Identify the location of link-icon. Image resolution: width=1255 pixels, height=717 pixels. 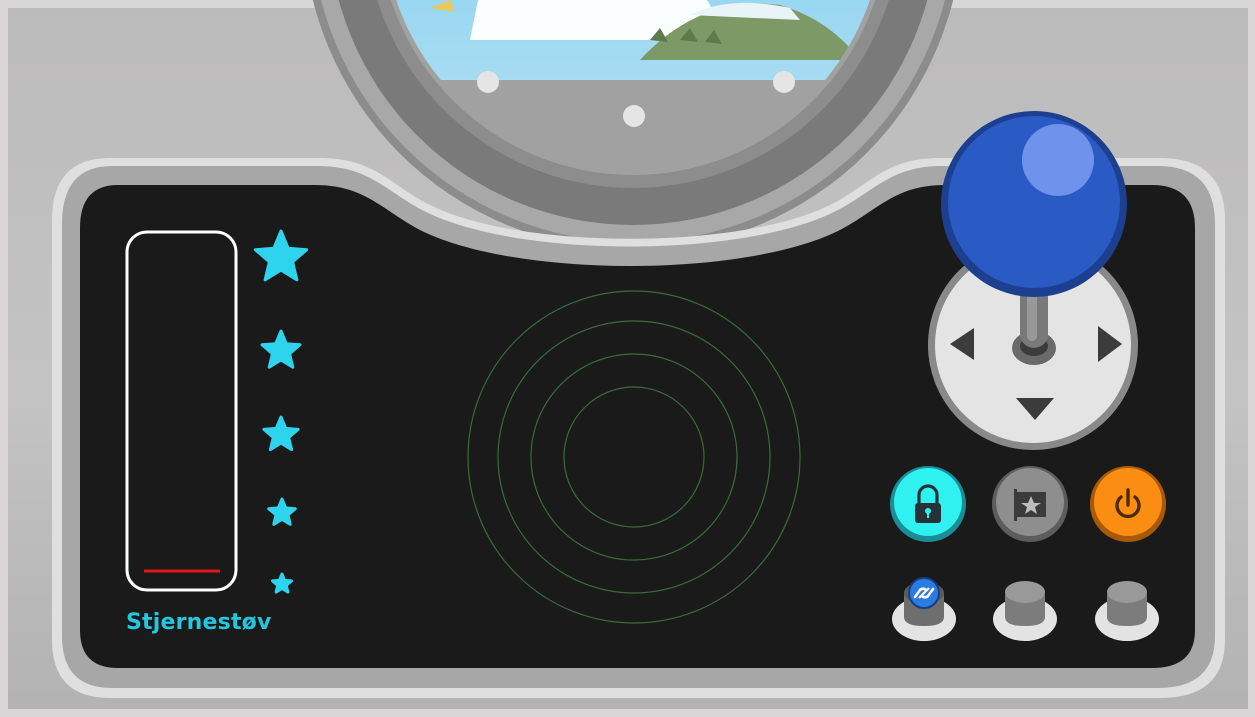
(924, 593).